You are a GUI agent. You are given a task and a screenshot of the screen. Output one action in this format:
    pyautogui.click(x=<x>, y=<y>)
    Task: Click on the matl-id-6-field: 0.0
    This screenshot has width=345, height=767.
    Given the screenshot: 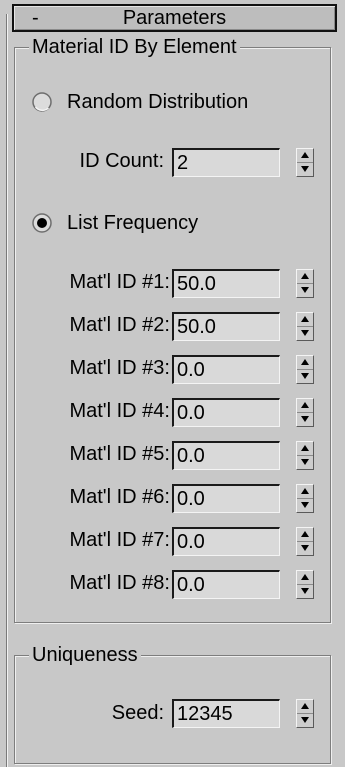 What is the action you would take?
    pyautogui.click(x=226, y=498)
    